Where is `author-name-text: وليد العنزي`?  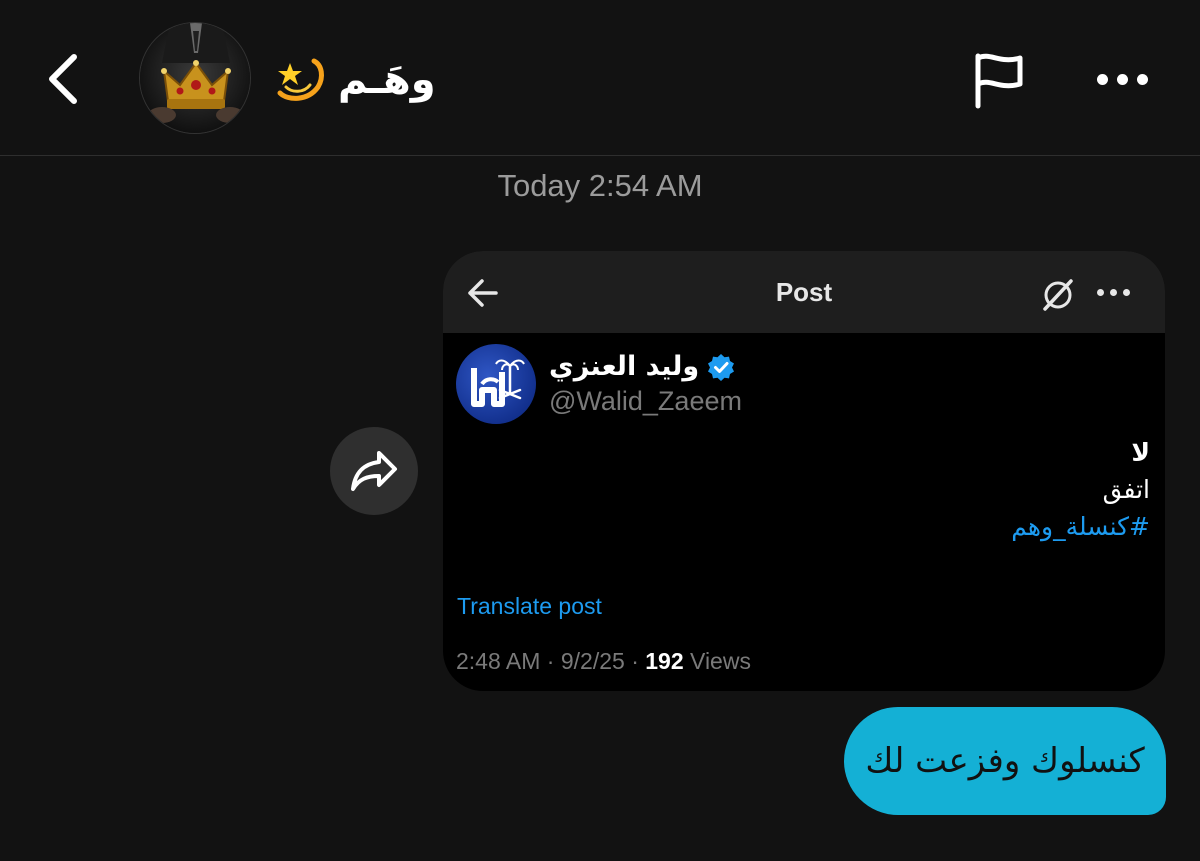 author-name-text: وليد العنزي is located at coordinates (624, 366).